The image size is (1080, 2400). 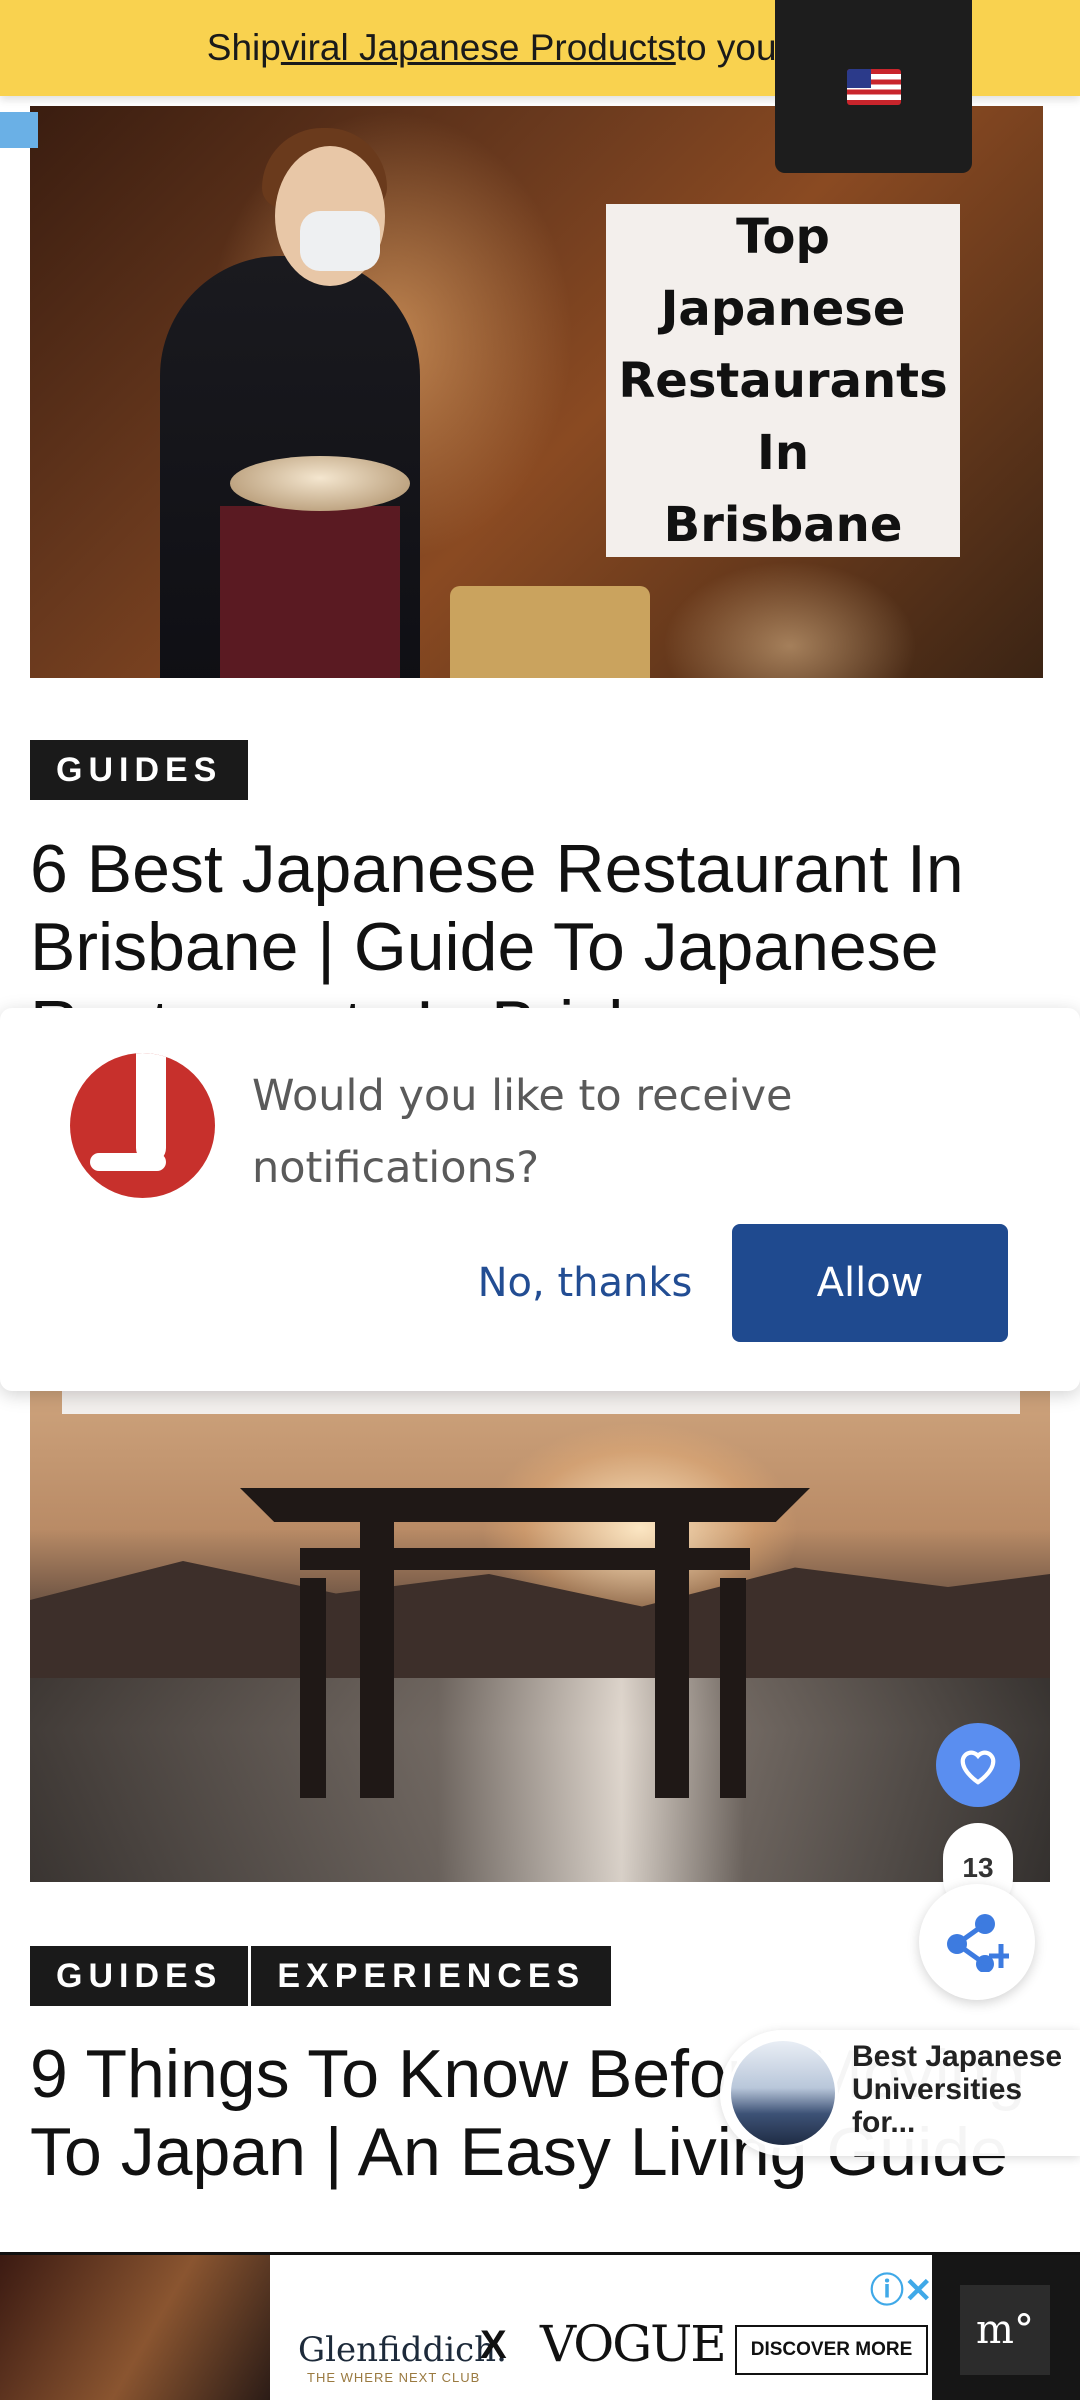 I want to click on article1-tags: GUIDES, so click(x=139, y=770).